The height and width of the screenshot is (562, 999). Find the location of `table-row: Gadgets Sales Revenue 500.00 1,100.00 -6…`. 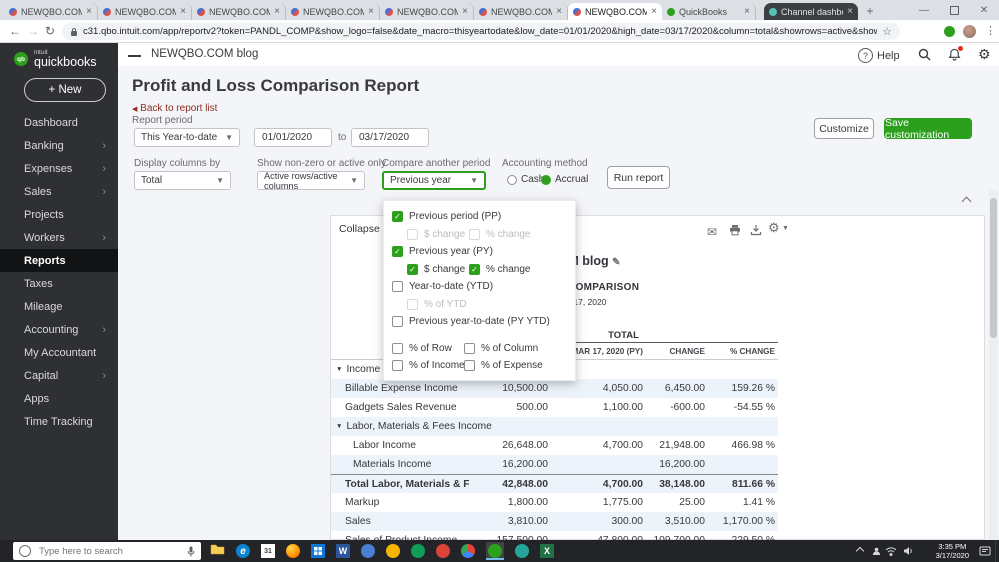

table-row: Gadgets Sales Revenue 500.00 1,100.00 -6… is located at coordinates (554, 407).